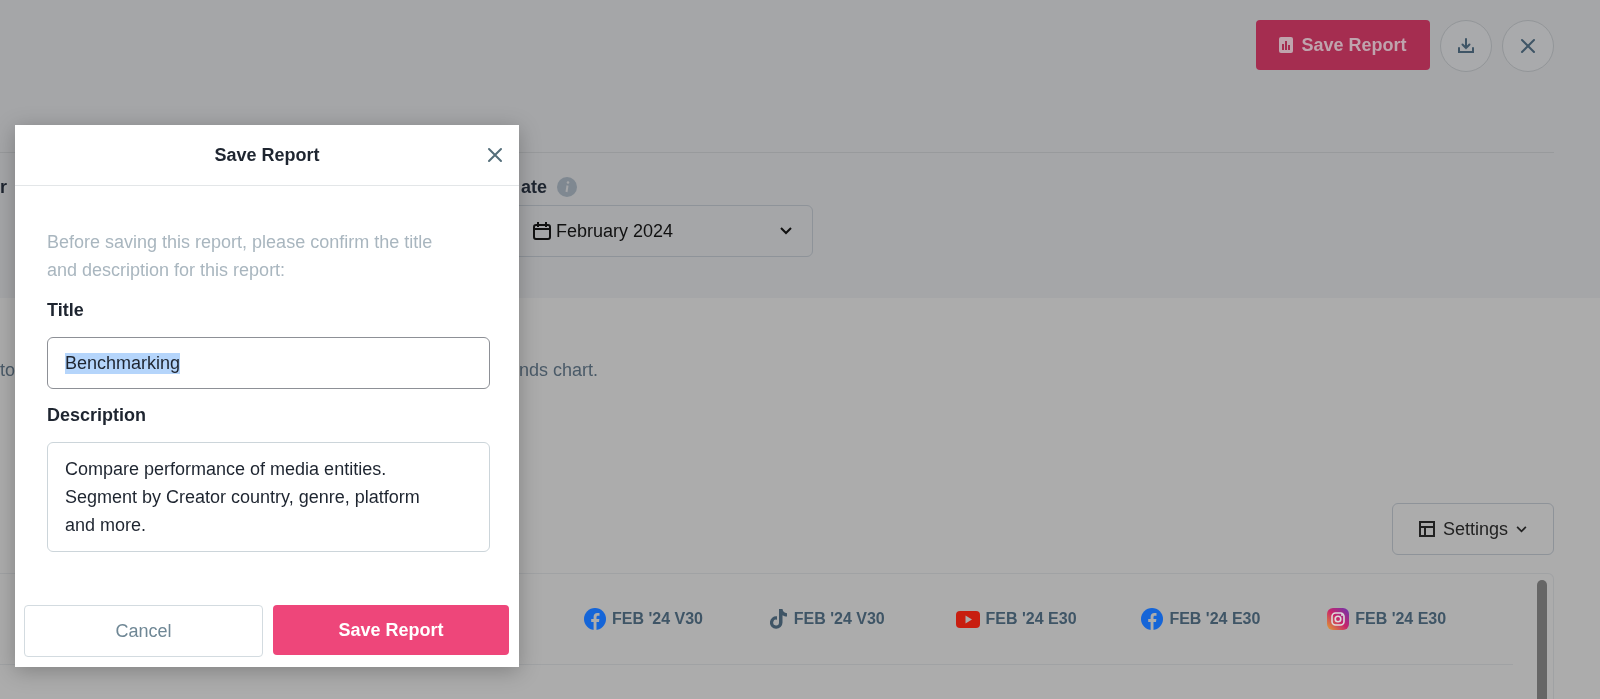 The width and height of the screenshot is (1600, 699). I want to click on calendar-icon, so click(542, 231).